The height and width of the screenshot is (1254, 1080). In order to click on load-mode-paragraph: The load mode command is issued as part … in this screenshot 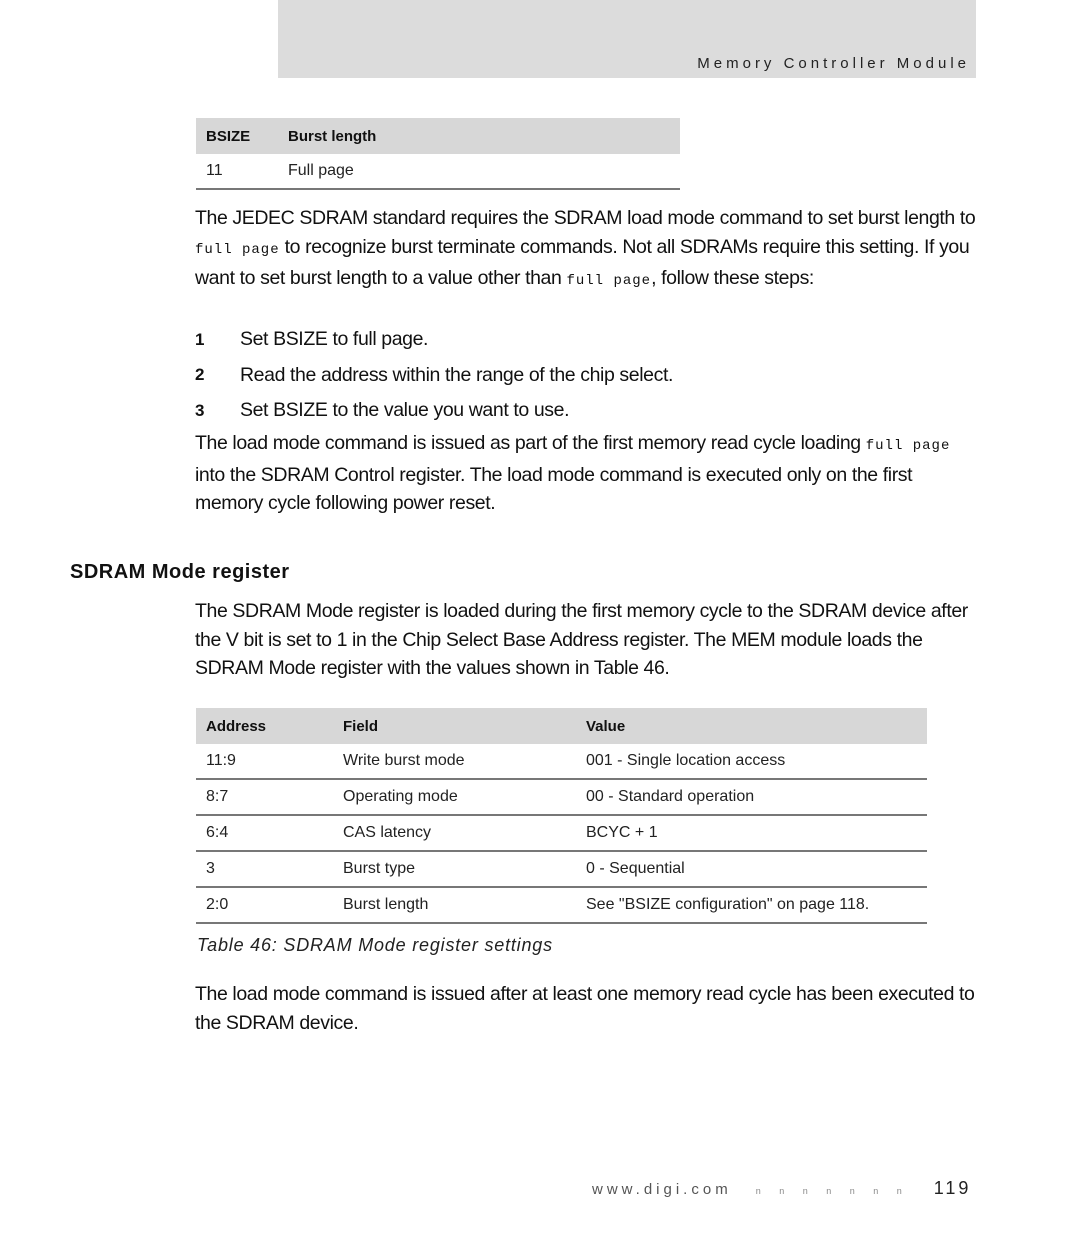, I will do `click(590, 473)`.